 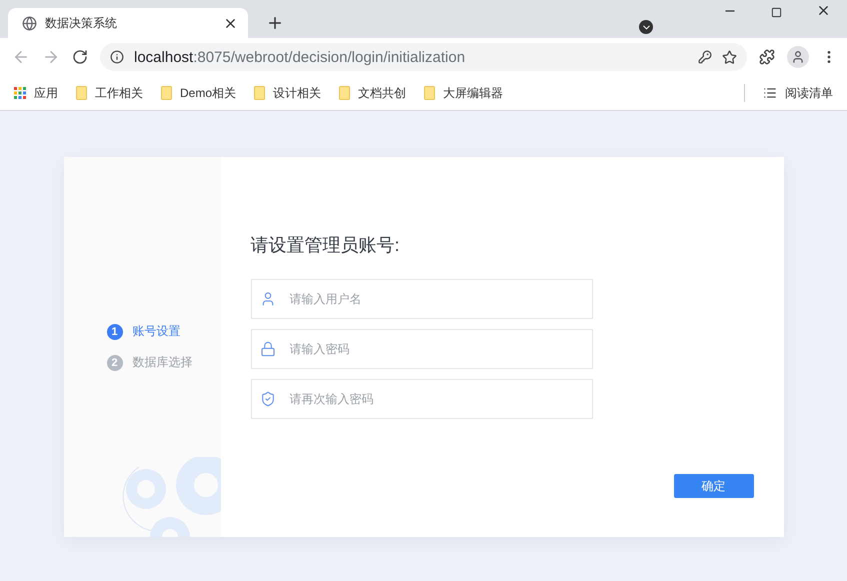 What do you see at coordinates (36, 93) in the screenshot?
I see `bookmark-item: 应用` at bounding box center [36, 93].